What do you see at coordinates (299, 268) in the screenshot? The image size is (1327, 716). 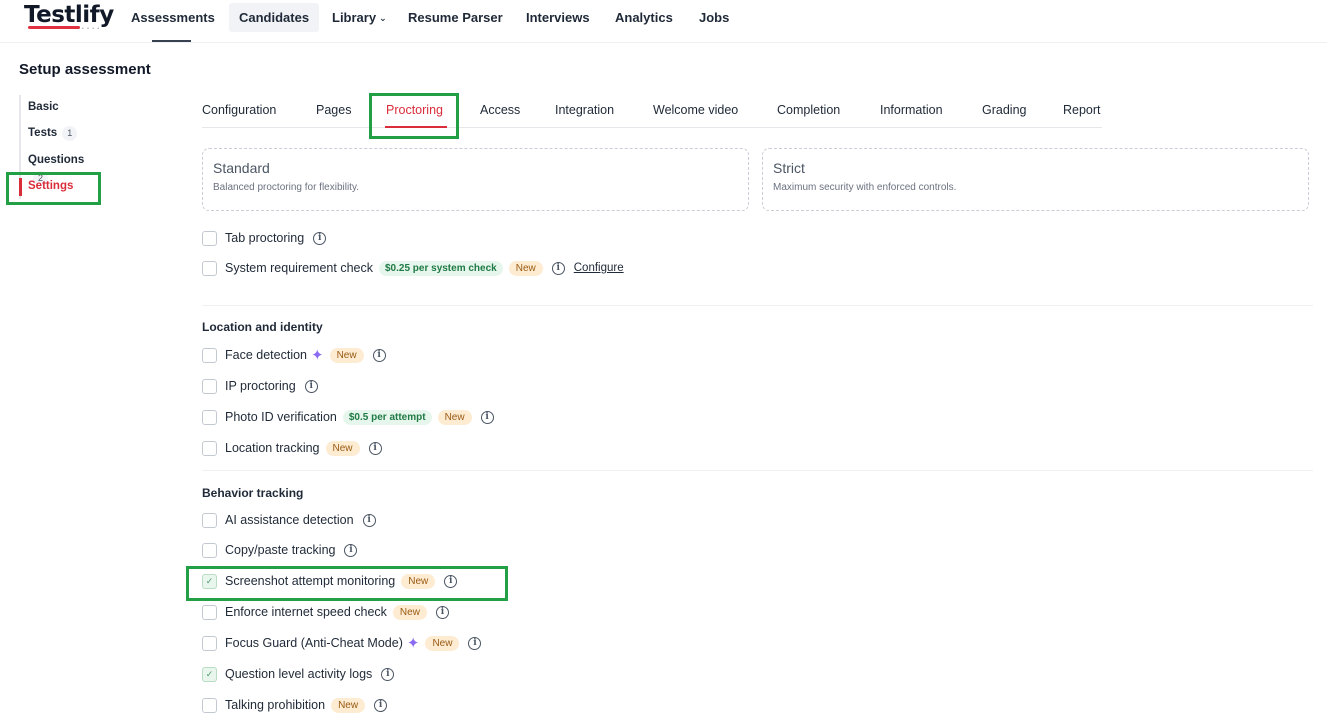 I see `option-label: System requirement check` at bounding box center [299, 268].